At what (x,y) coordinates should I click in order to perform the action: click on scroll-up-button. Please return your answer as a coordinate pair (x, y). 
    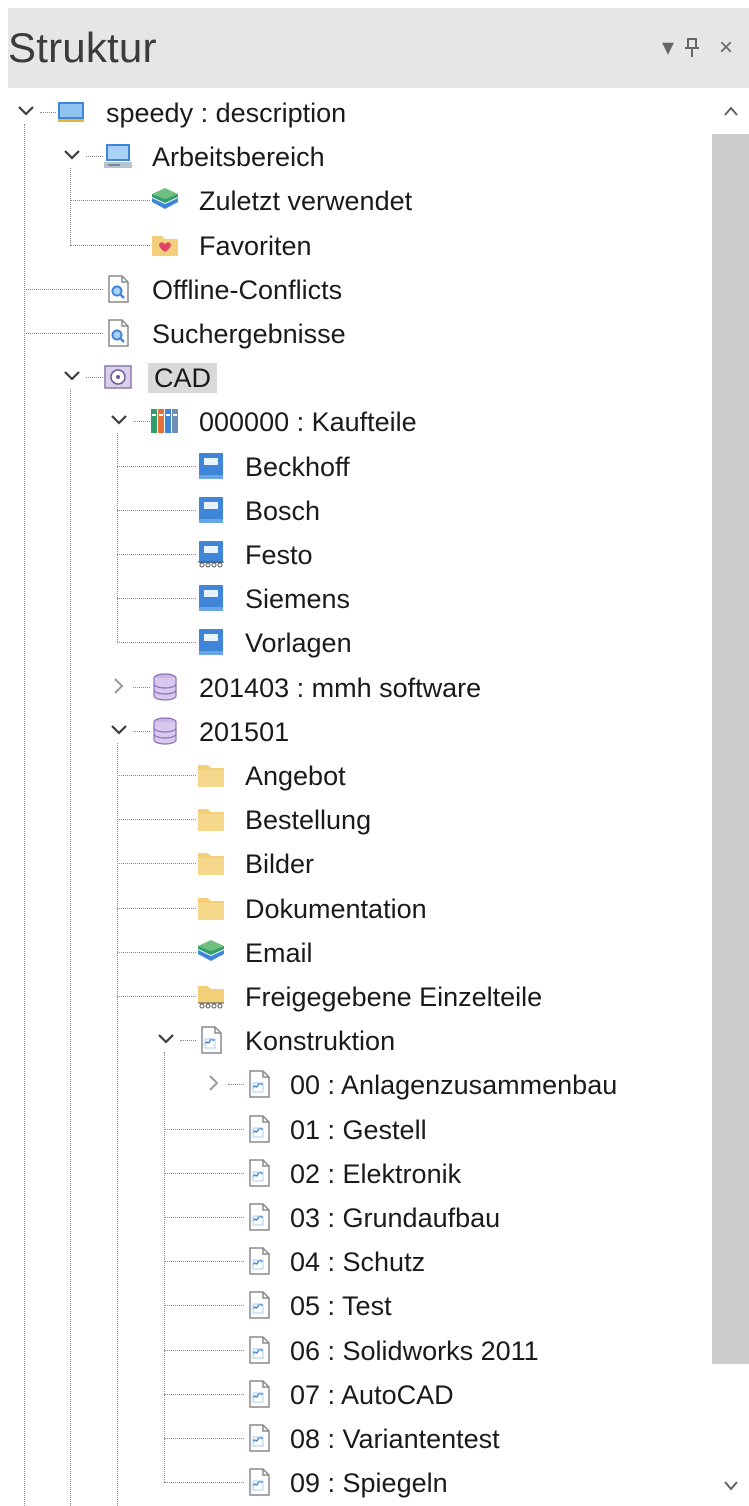
    Looking at the image, I should click on (730, 110).